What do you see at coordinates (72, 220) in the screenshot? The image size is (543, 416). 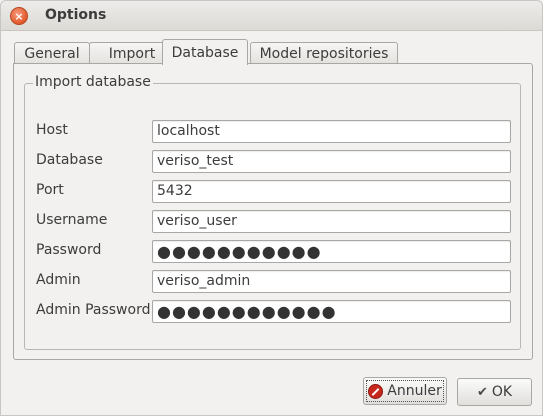 I see `username-label: Username` at bounding box center [72, 220].